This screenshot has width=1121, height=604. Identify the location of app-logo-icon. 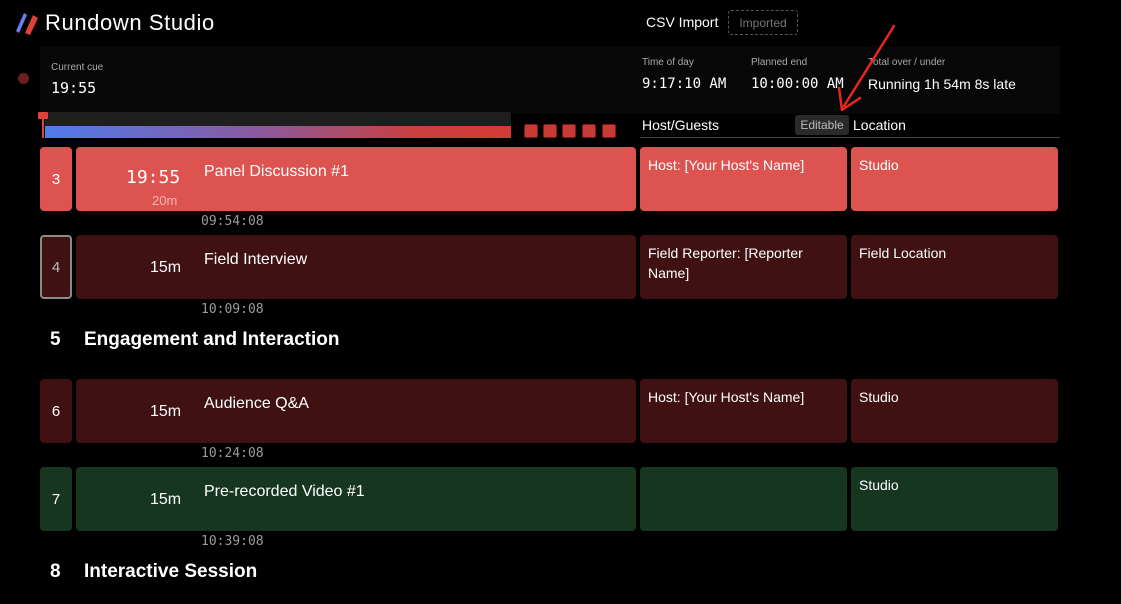
(27, 24).